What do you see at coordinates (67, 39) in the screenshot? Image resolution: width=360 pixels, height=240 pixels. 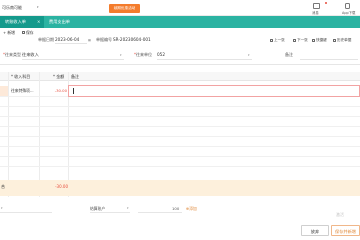 I see `date-field: 2023-06-04` at bounding box center [67, 39].